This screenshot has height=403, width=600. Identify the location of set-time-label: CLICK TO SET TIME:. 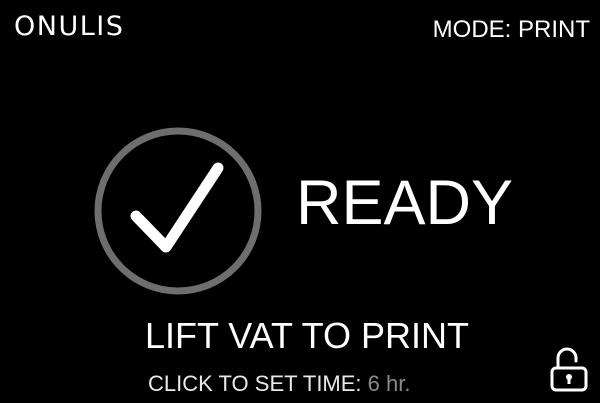
(255, 383).